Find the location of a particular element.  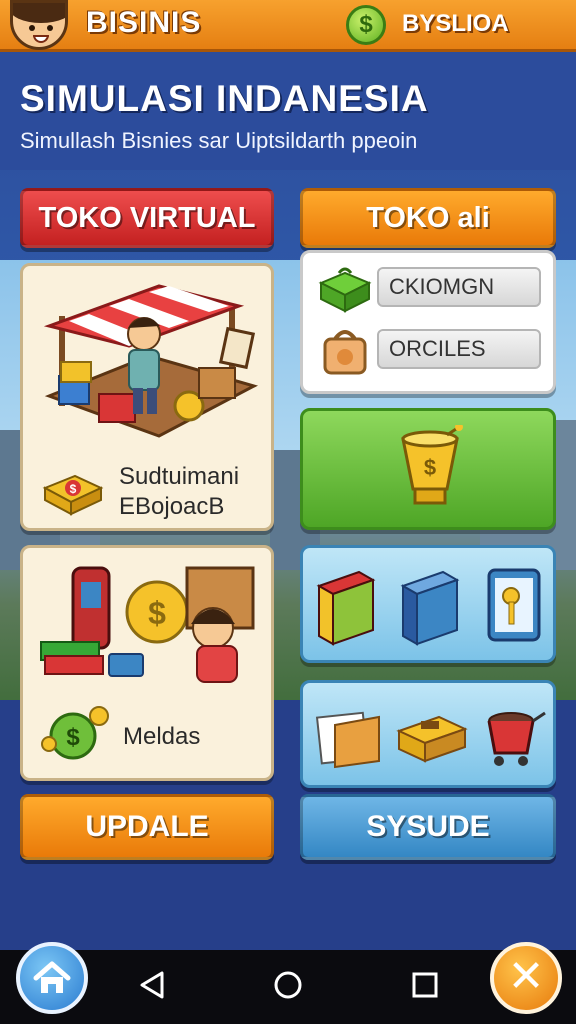

coins-icon: $ is located at coordinates (75, 733).